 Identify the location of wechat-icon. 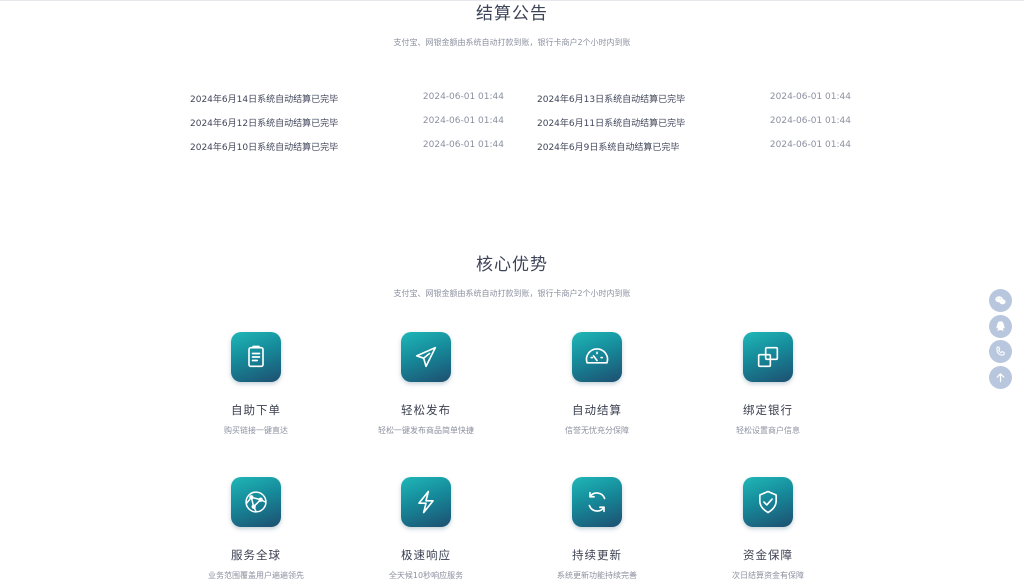
(1000, 300).